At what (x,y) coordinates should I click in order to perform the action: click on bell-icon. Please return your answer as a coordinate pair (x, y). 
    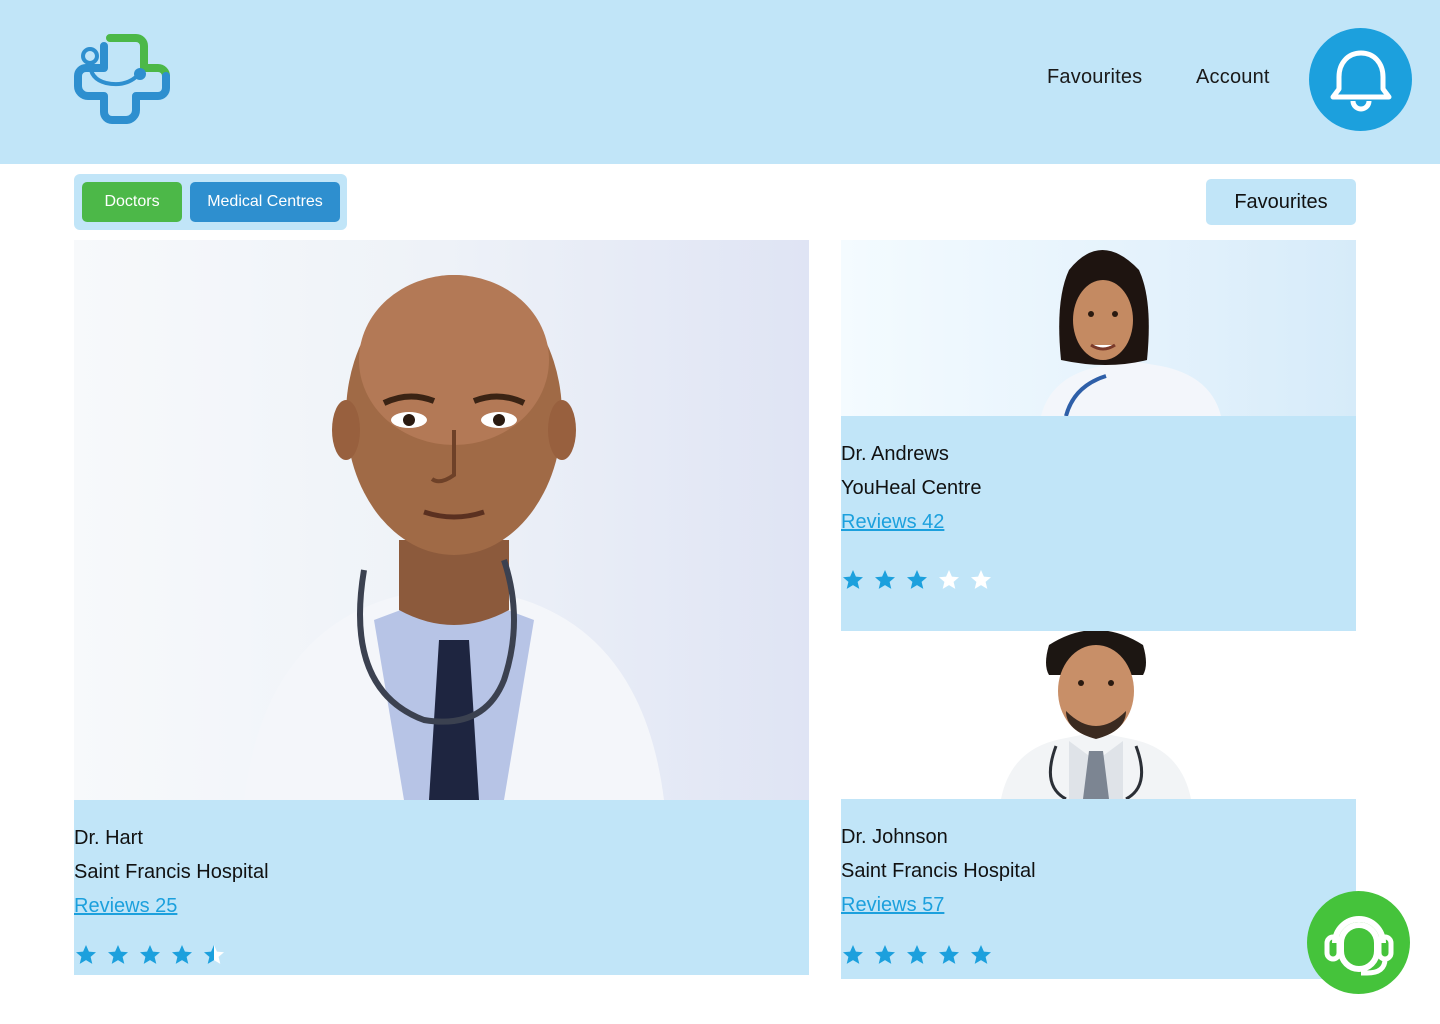
    Looking at the image, I should click on (1360, 80).